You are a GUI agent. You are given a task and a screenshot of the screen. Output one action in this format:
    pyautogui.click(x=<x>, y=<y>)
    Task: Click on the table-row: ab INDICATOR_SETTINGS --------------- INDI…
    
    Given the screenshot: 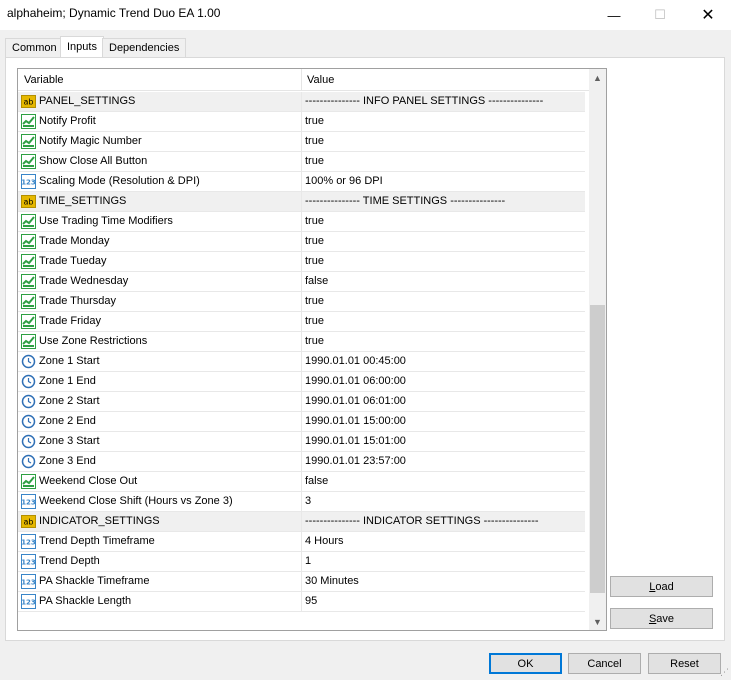 What is the action you would take?
    pyautogui.click(x=301, y=522)
    